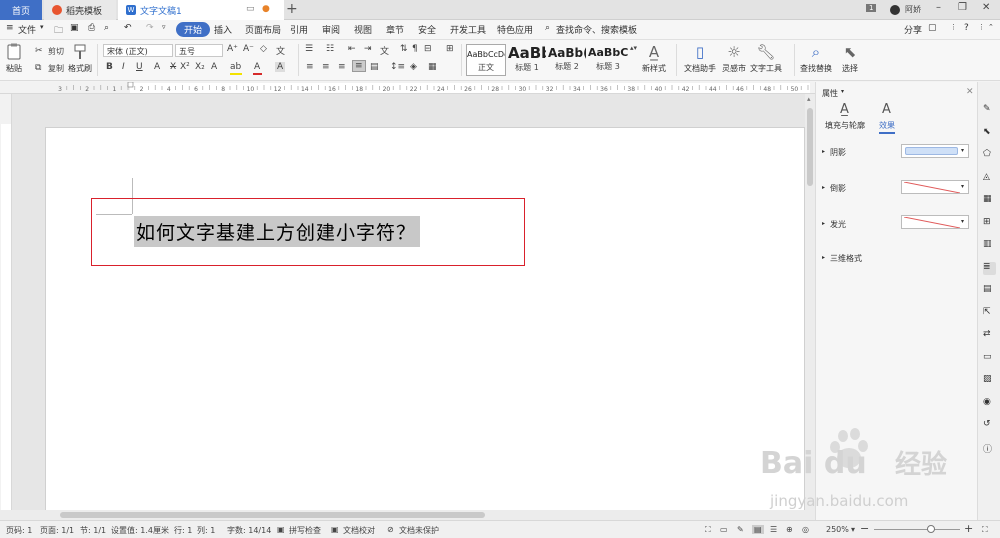 The image size is (1000, 538). What do you see at coordinates (427, 29) in the screenshot?
I see `menu-security: 安全` at bounding box center [427, 29].